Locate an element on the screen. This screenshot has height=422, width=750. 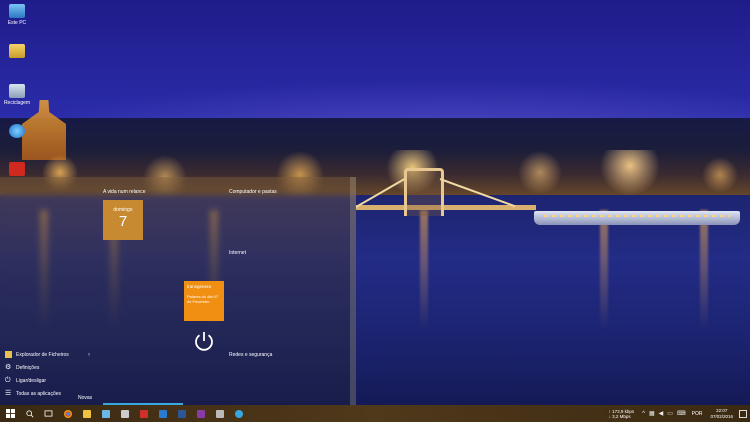
acrobat-icon is located at coordinates (143, 413).